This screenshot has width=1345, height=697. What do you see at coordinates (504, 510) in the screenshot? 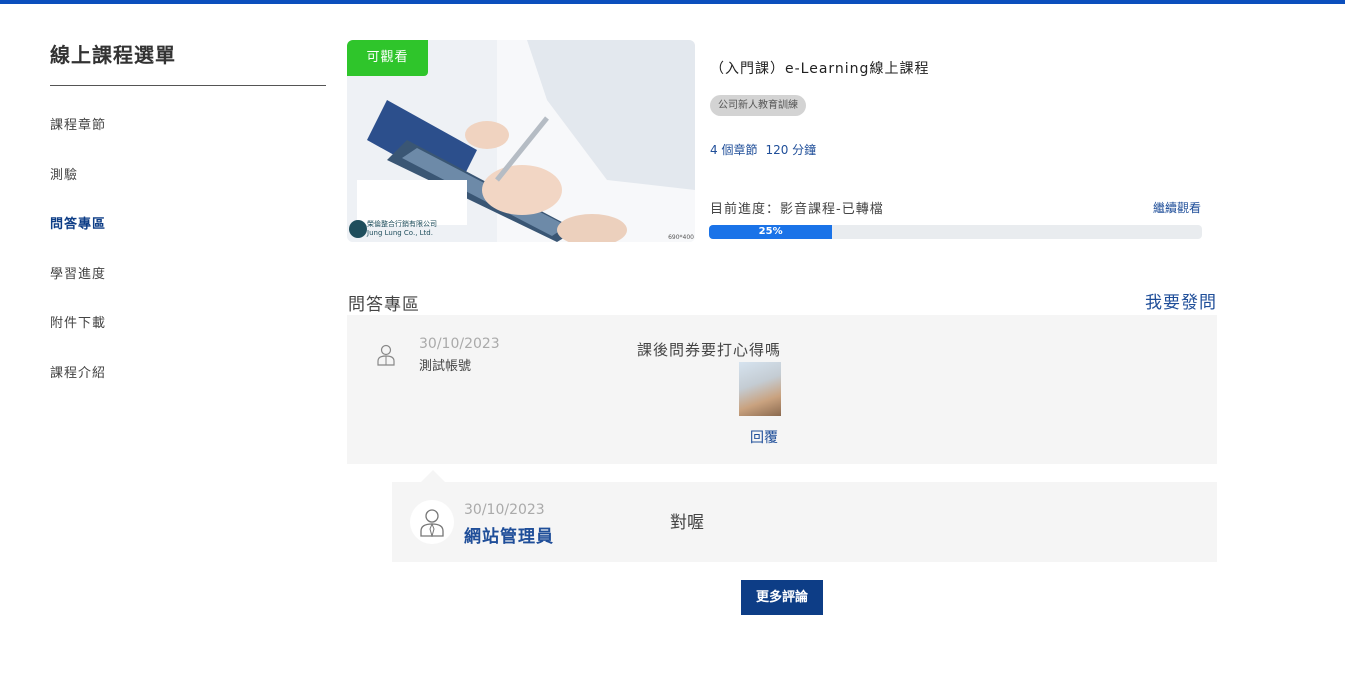
I see `reply-date: 30/10/2023` at bounding box center [504, 510].